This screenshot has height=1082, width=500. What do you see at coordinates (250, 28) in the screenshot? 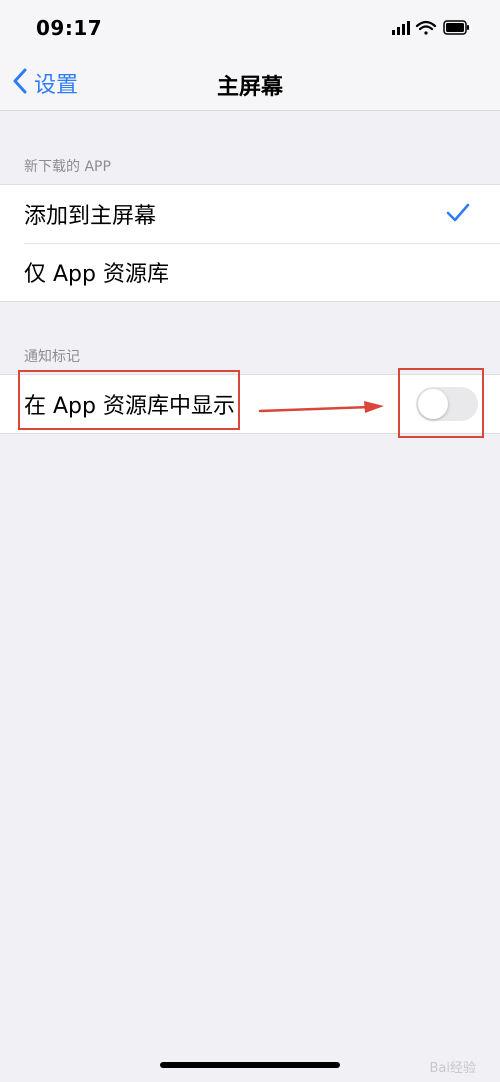
I see `status-bar: 09:17` at bounding box center [250, 28].